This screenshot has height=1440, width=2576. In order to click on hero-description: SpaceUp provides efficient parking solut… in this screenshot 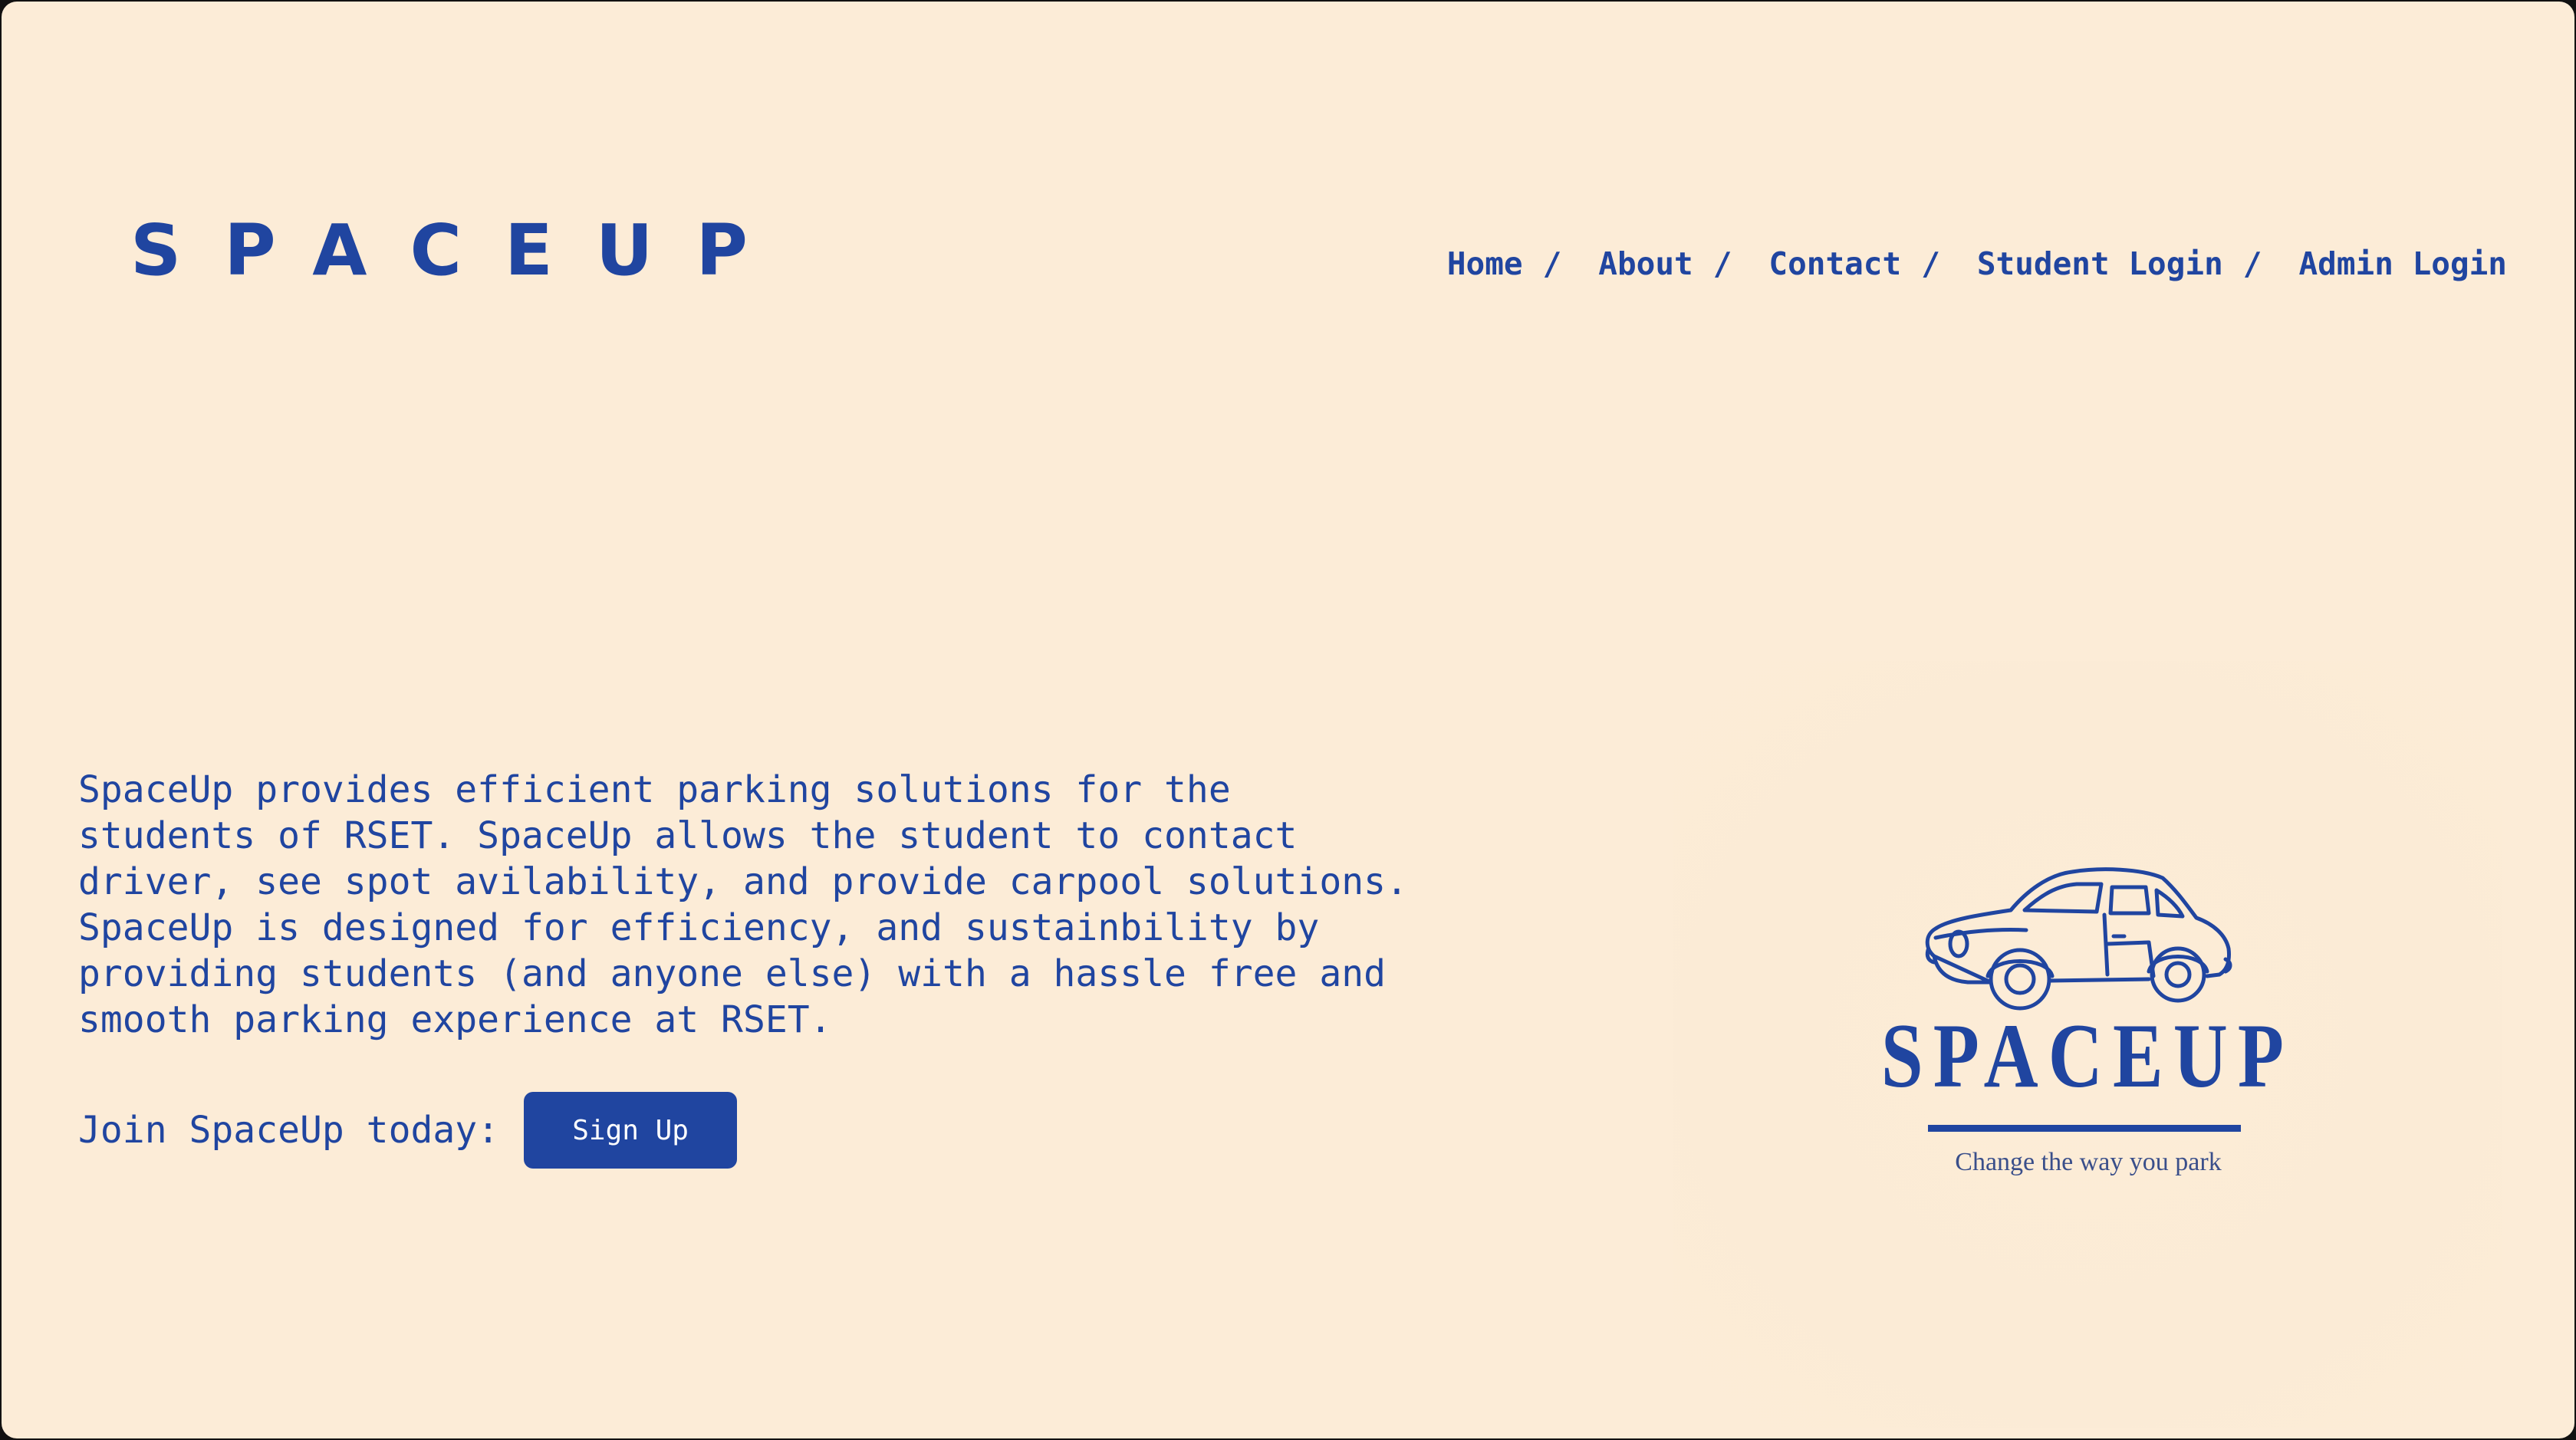, I will do `click(743, 904)`.